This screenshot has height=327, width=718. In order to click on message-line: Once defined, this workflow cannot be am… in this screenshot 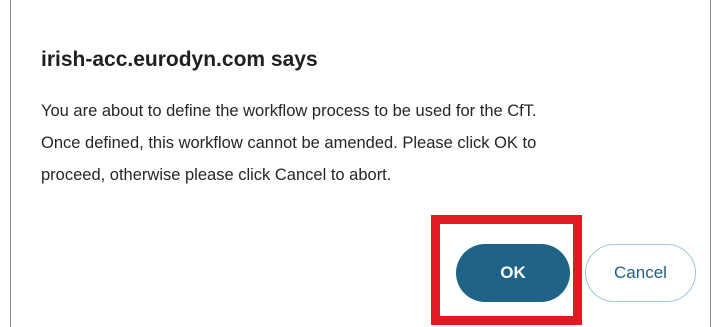, I will do `click(289, 143)`.